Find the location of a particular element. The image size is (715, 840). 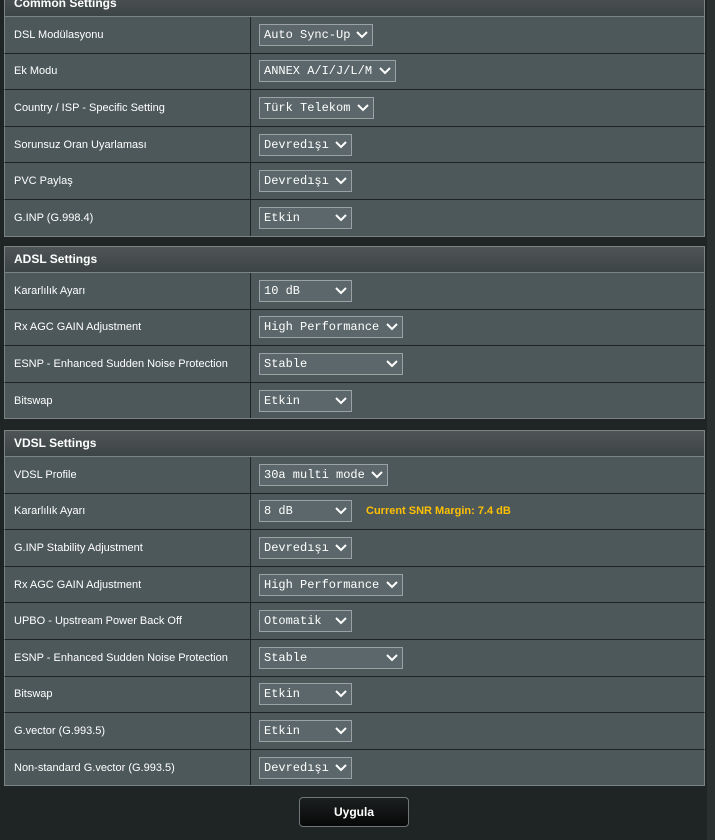

seamless-rate-select: Devredışı is located at coordinates (305, 144).